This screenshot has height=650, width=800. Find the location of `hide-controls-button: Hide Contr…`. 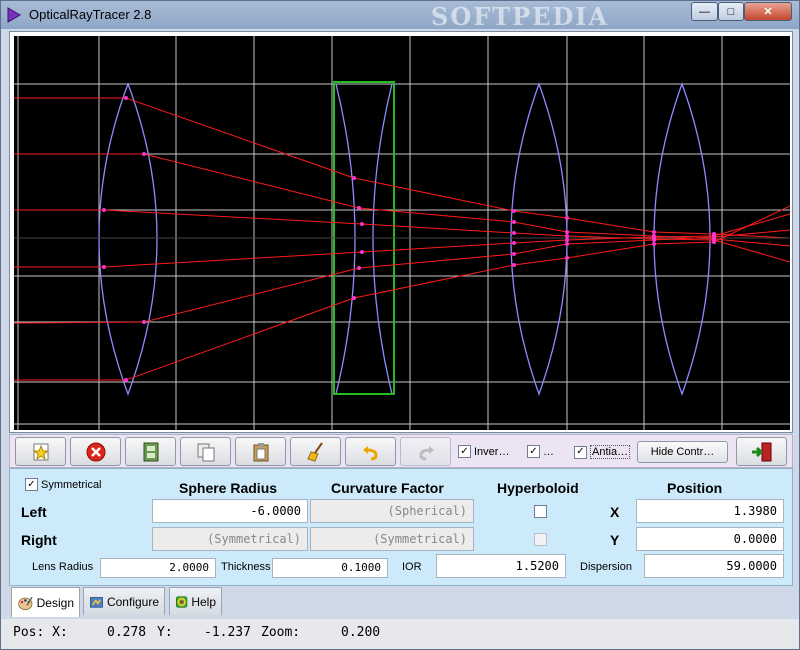

hide-controls-button: Hide Contr… is located at coordinates (682, 452).